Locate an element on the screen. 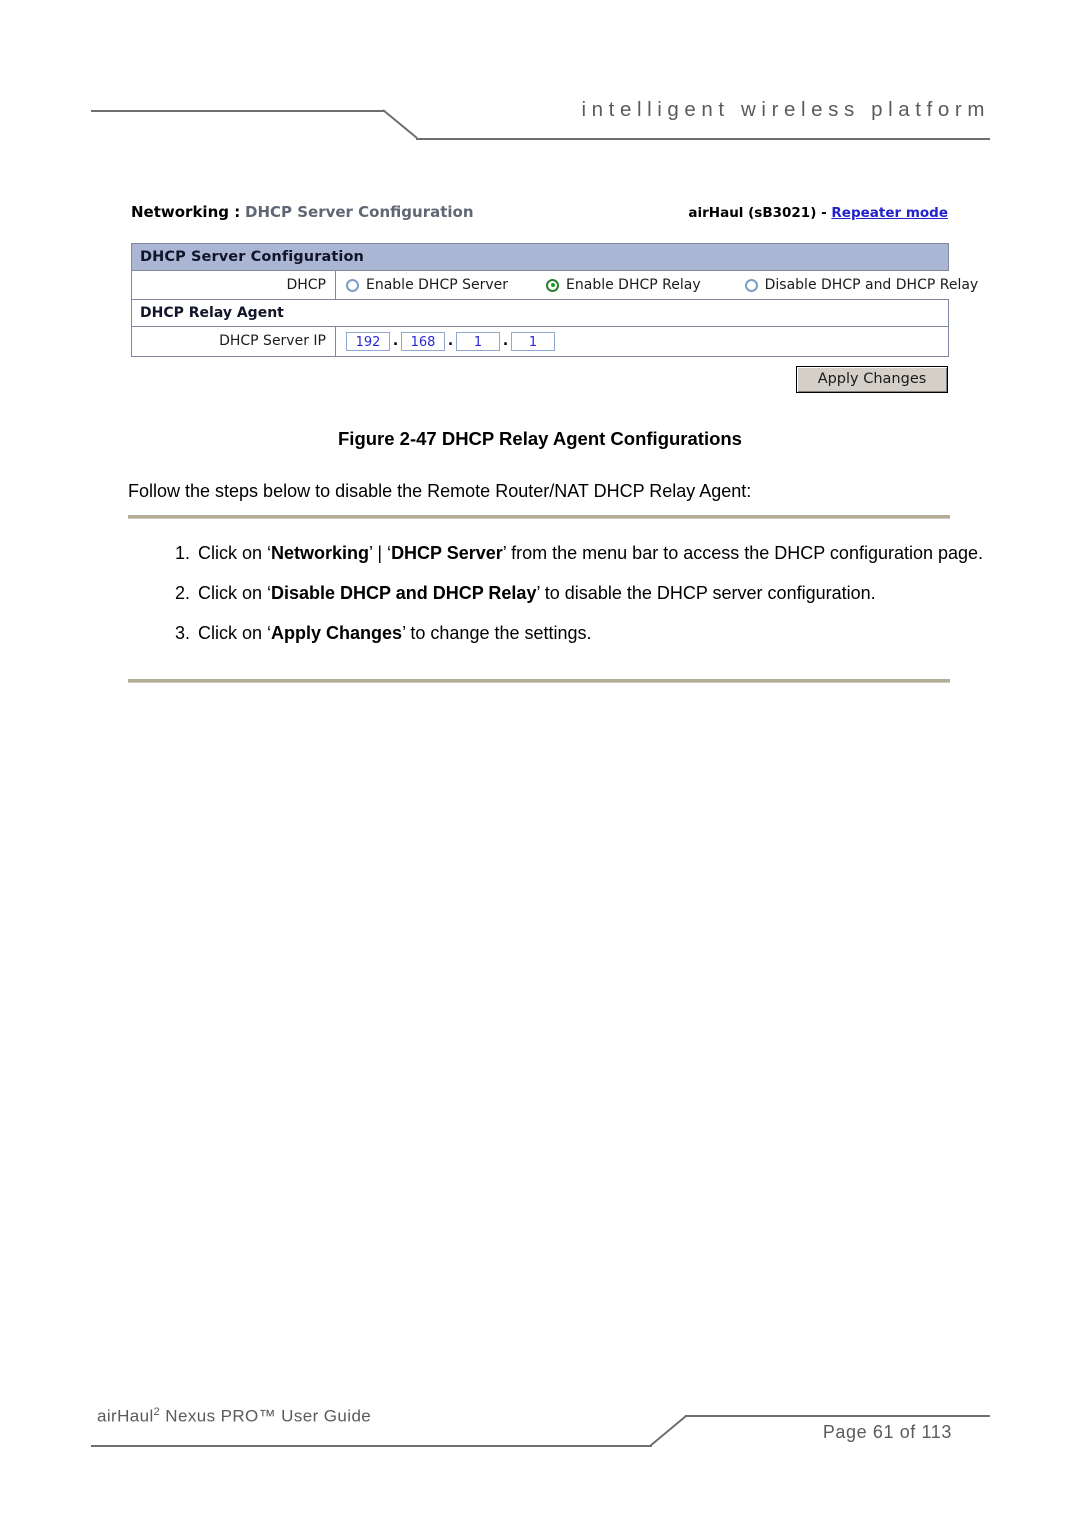  footer-guide-title: airHaul2 Nexus PRO™ User Guide is located at coordinates (234, 1416).